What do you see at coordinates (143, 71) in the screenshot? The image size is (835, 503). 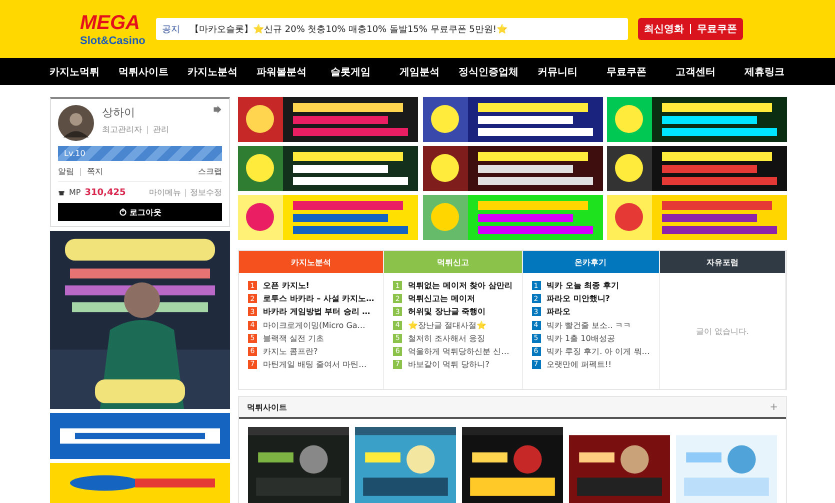 I see `nav-item: 먹튀사이트` at bounding box center [143, 71].